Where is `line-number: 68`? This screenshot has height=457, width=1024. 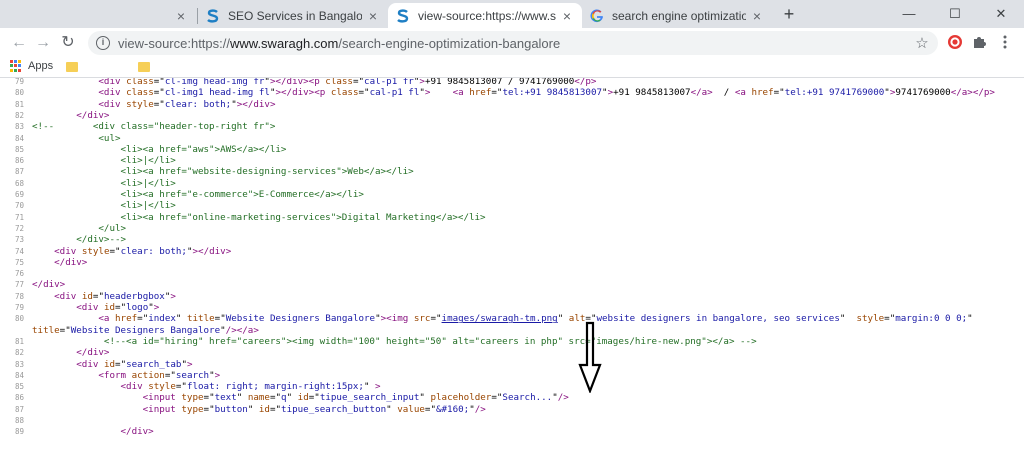
line-number: 68 is located at coordinates (19, 183).